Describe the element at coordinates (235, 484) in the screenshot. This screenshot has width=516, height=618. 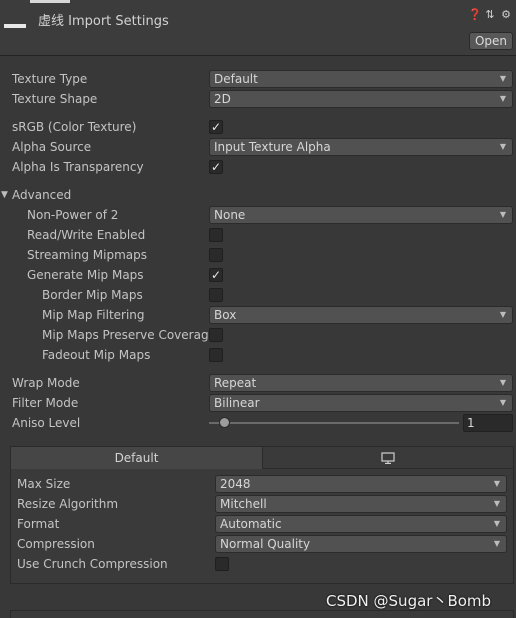
I see `max-size-value: 2048` at that location.